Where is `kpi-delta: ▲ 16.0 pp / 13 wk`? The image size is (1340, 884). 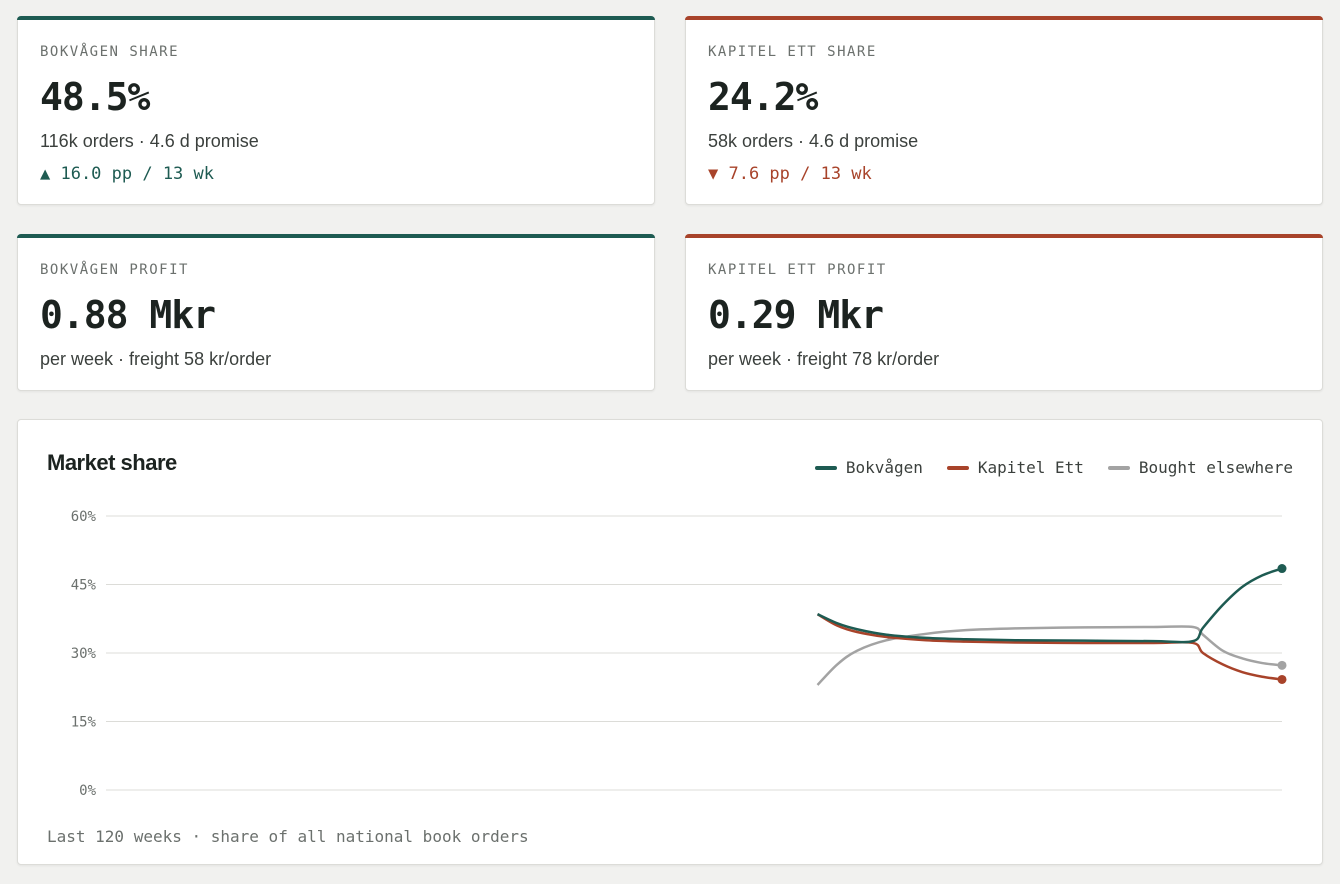
kpi-delta: ▲ 16.0 pp / 13 wk is located at coordinates (127, 174).